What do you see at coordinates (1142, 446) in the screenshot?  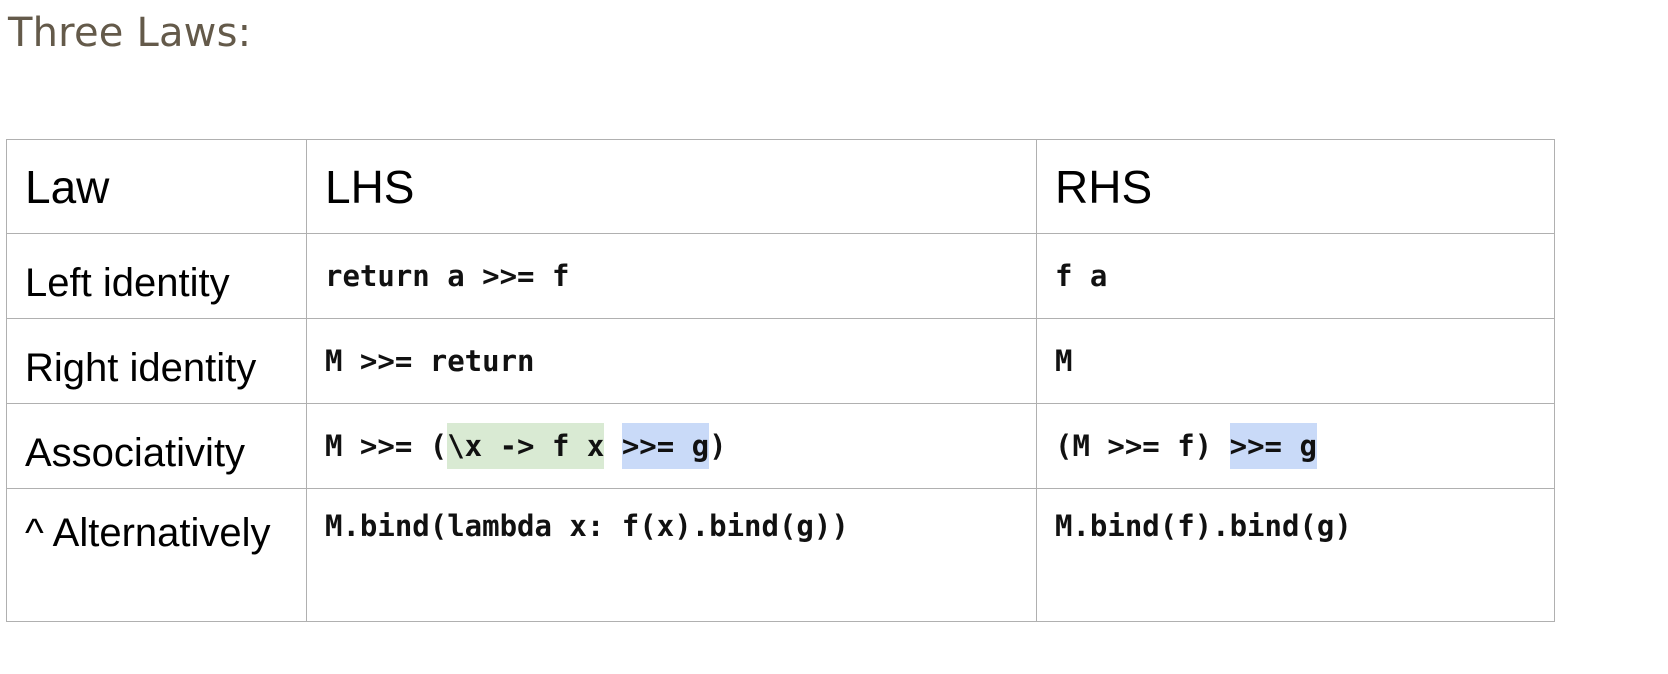 I see `rhs-code-prefix: (M >>= f)` at bounding box center [1142, 446].